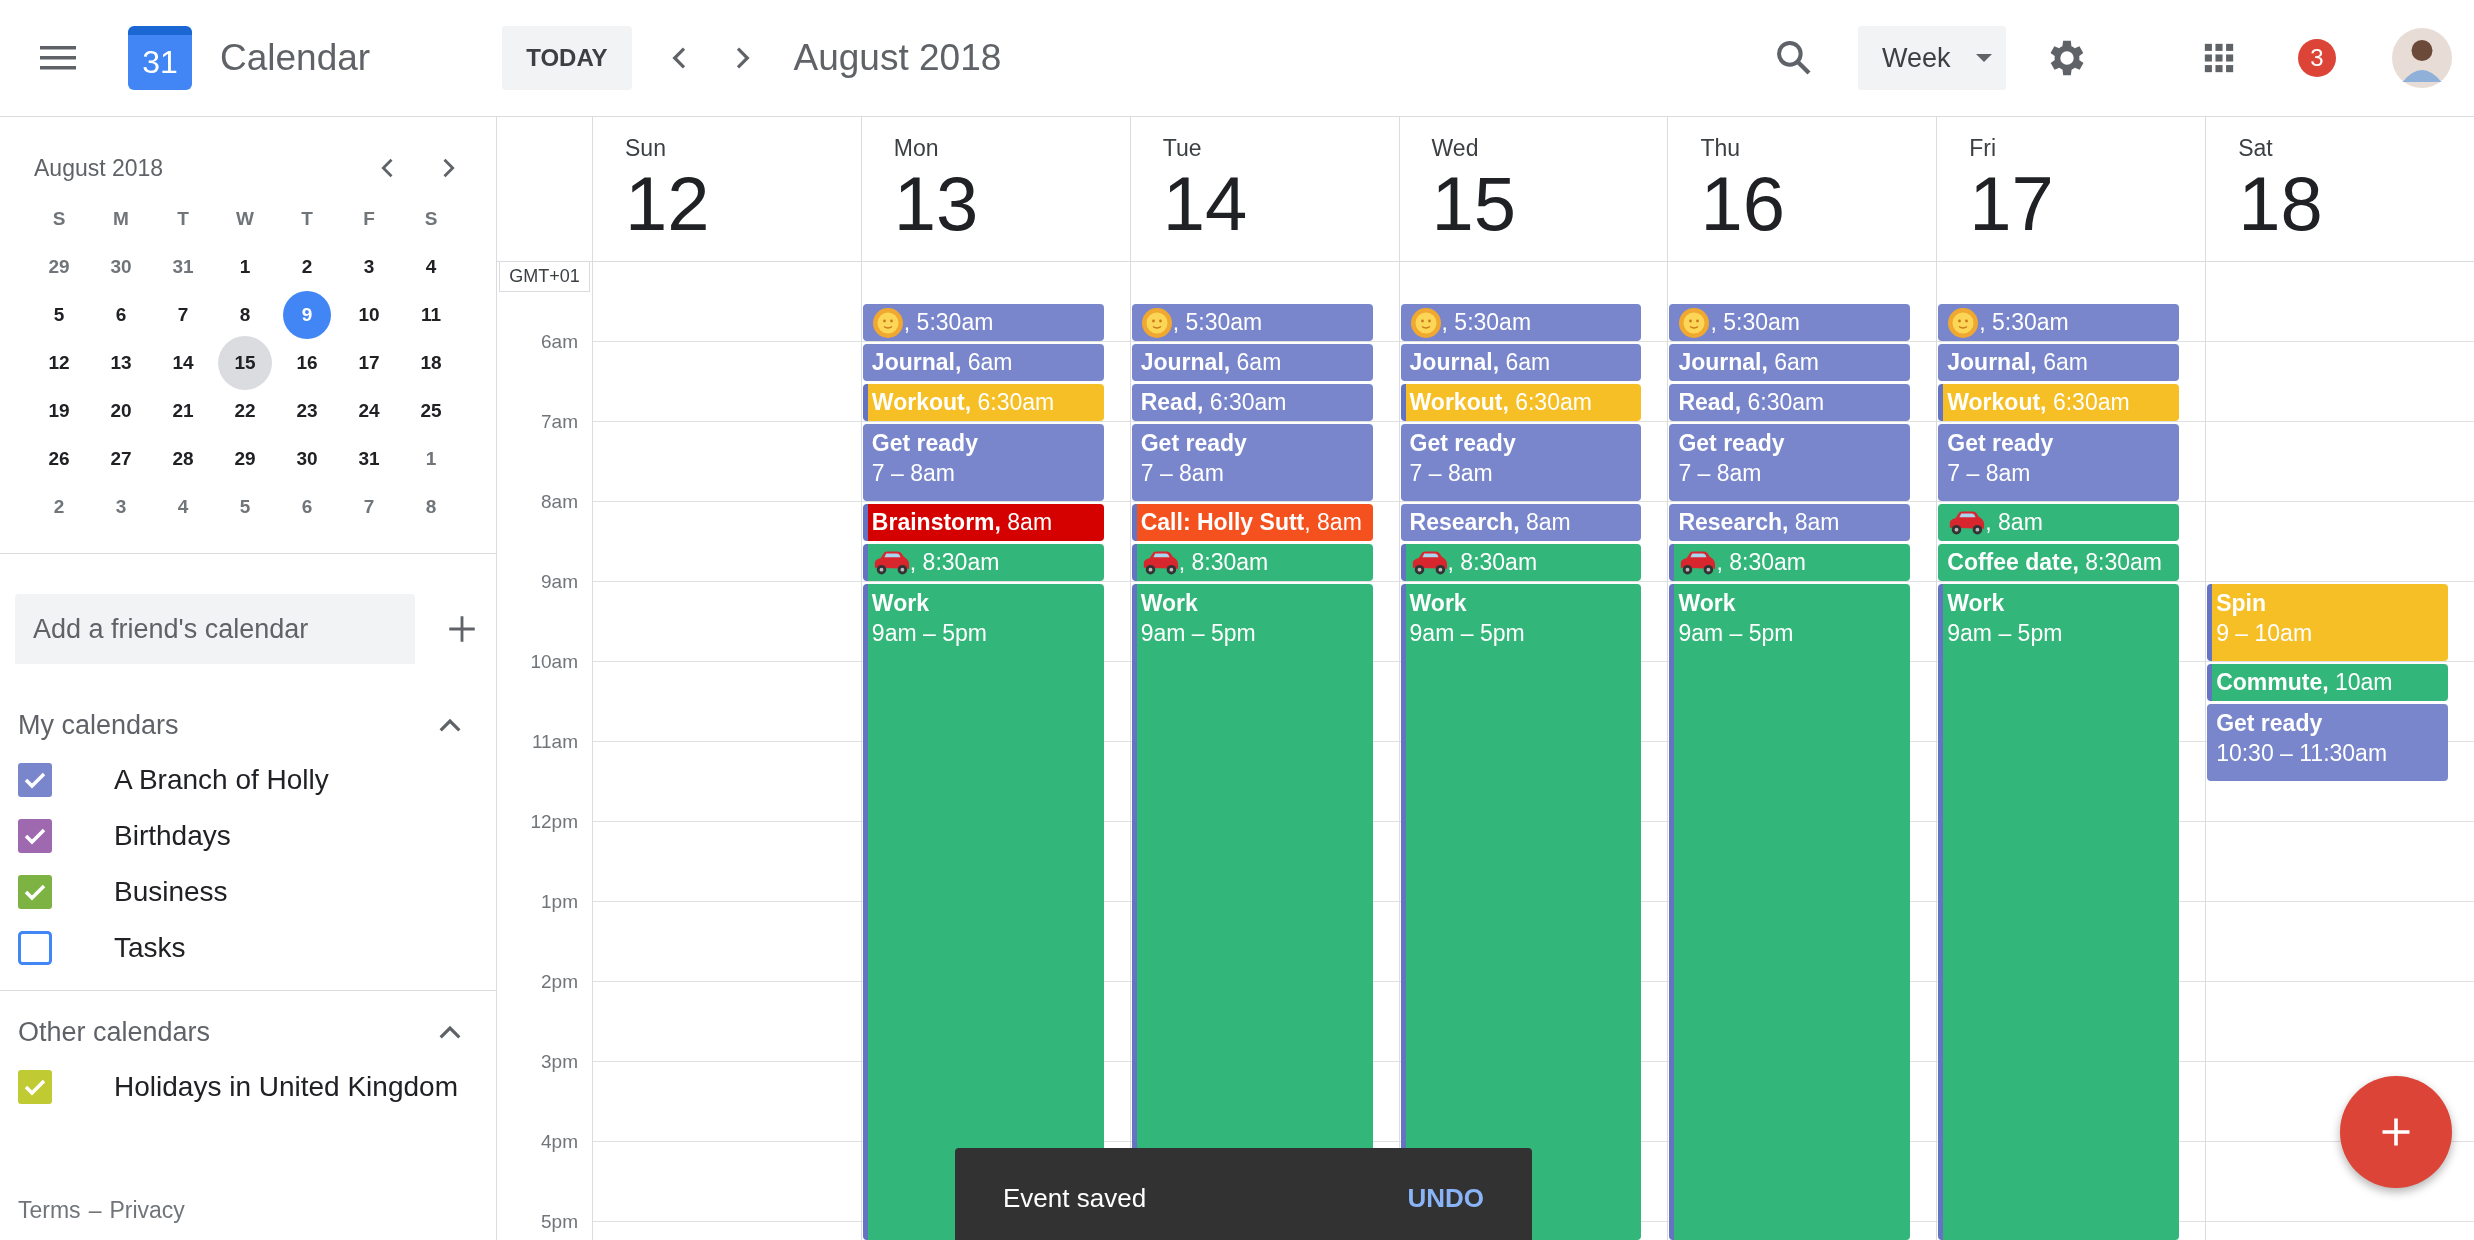 Image resolution: width=2474 pixels, height=1240 pixels. What do you see at coordinates (1932, 58) in the screenshot?
I see `view-dropdown: Week` at bounding box center [1932, 58].